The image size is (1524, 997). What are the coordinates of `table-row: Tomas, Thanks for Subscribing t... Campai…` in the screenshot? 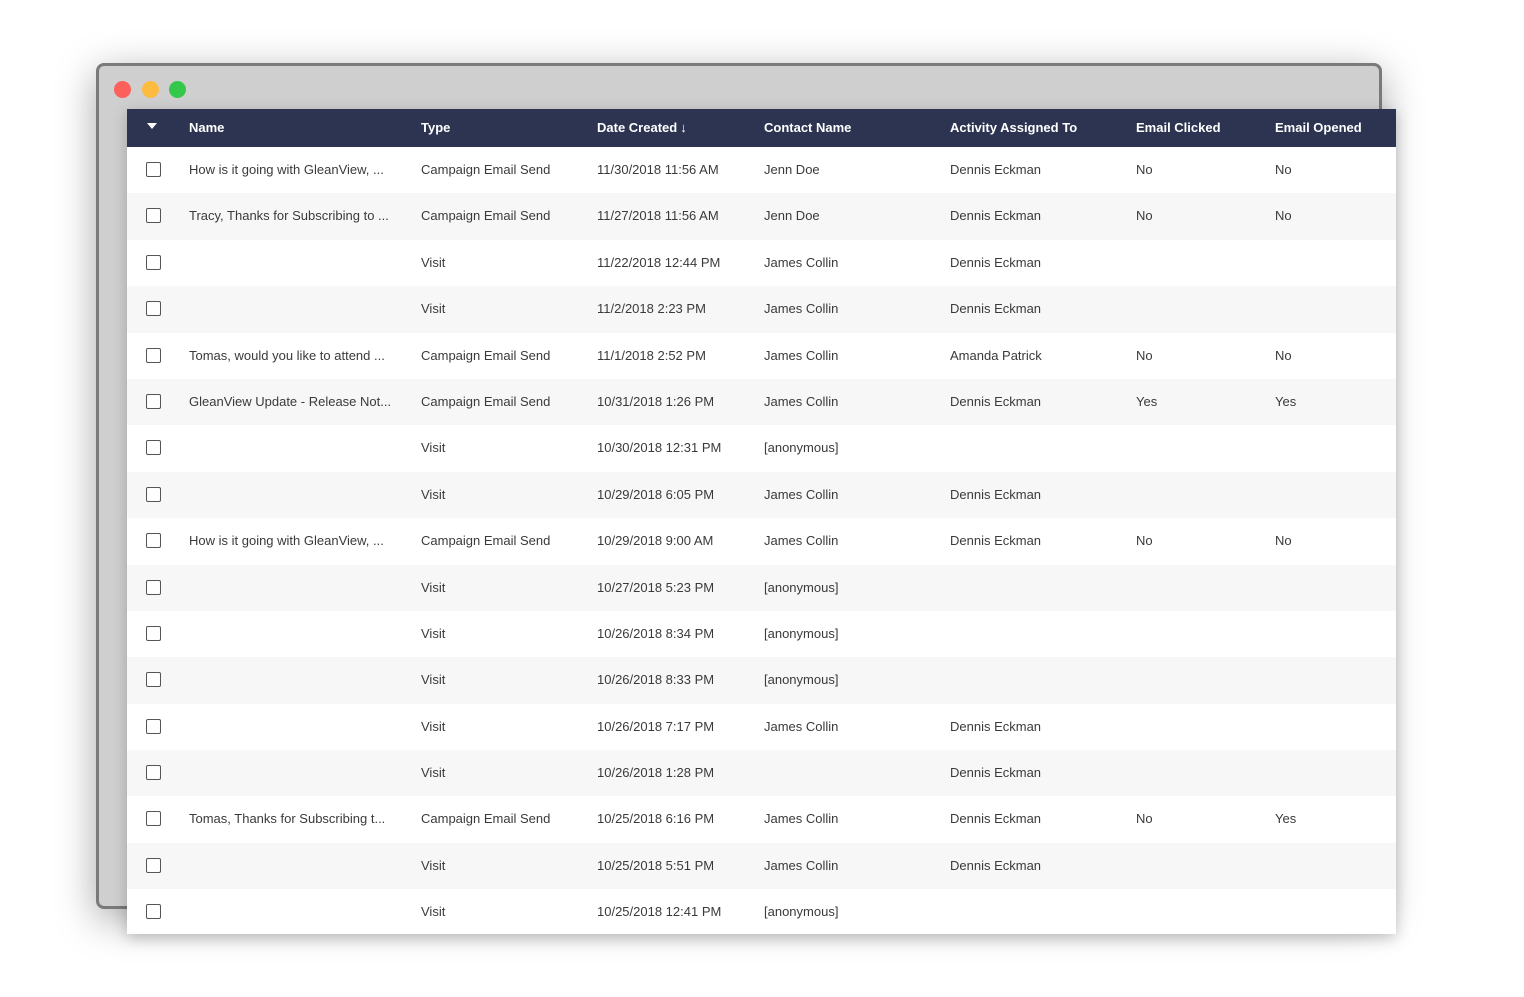 It's located at (761, 819).